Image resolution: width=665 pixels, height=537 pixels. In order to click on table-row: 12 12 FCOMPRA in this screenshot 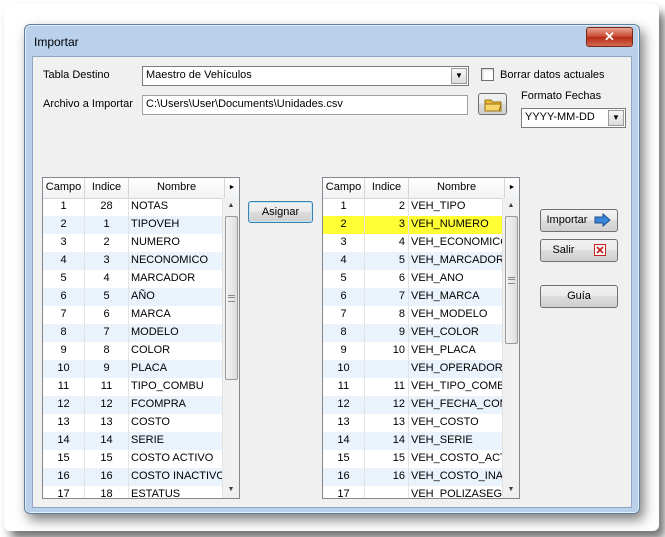, I will do `click(133, 405)`.